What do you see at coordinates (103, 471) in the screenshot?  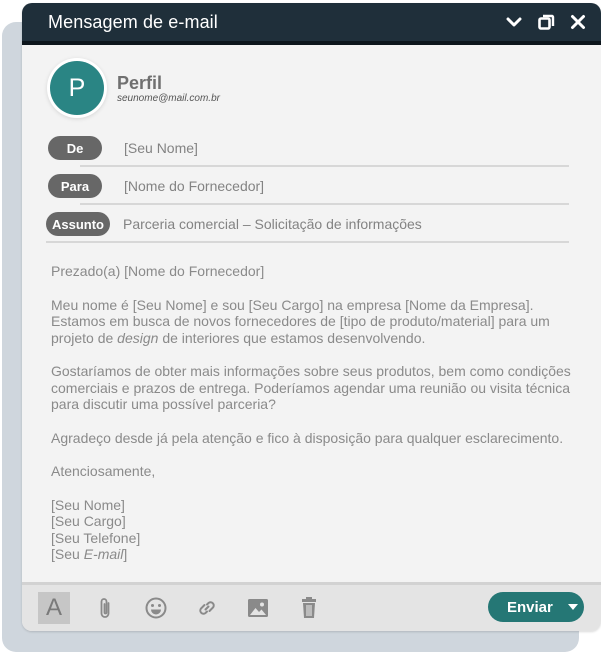 I see `closing: Atenciosamente,` at bounding box center [103, 471].